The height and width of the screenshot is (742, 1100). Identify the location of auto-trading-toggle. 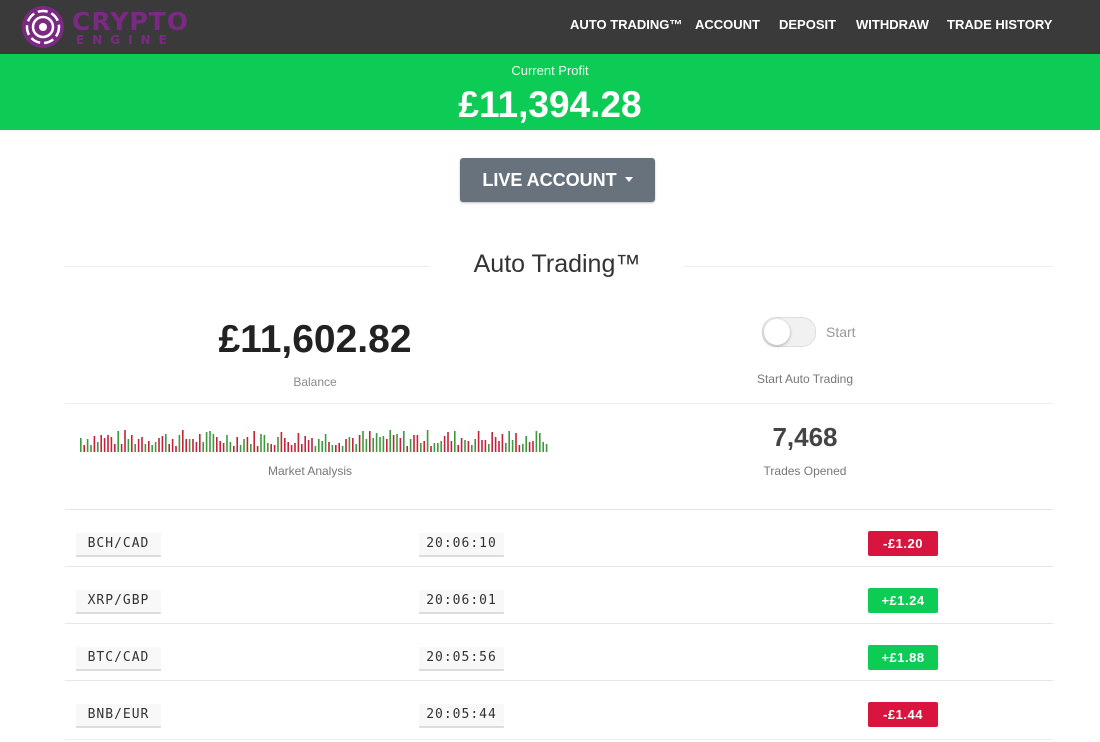
(789, 332).